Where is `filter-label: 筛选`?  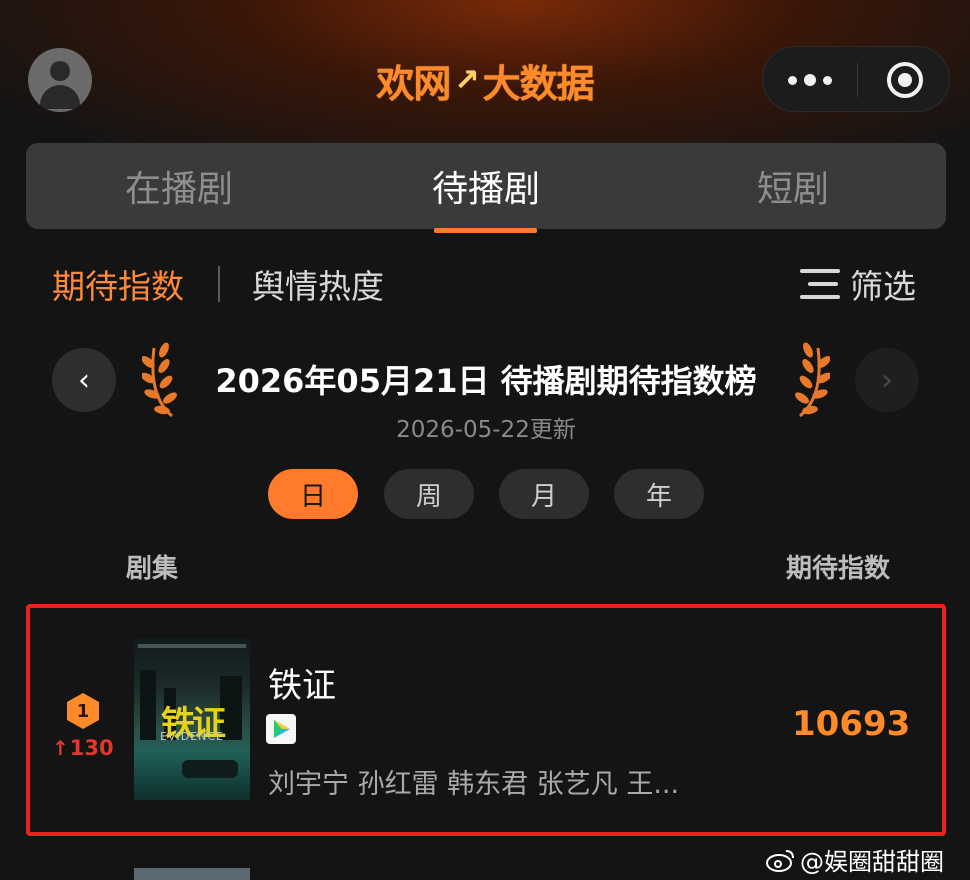
filter-label: 筛选 is located at coordinates (883, 286).